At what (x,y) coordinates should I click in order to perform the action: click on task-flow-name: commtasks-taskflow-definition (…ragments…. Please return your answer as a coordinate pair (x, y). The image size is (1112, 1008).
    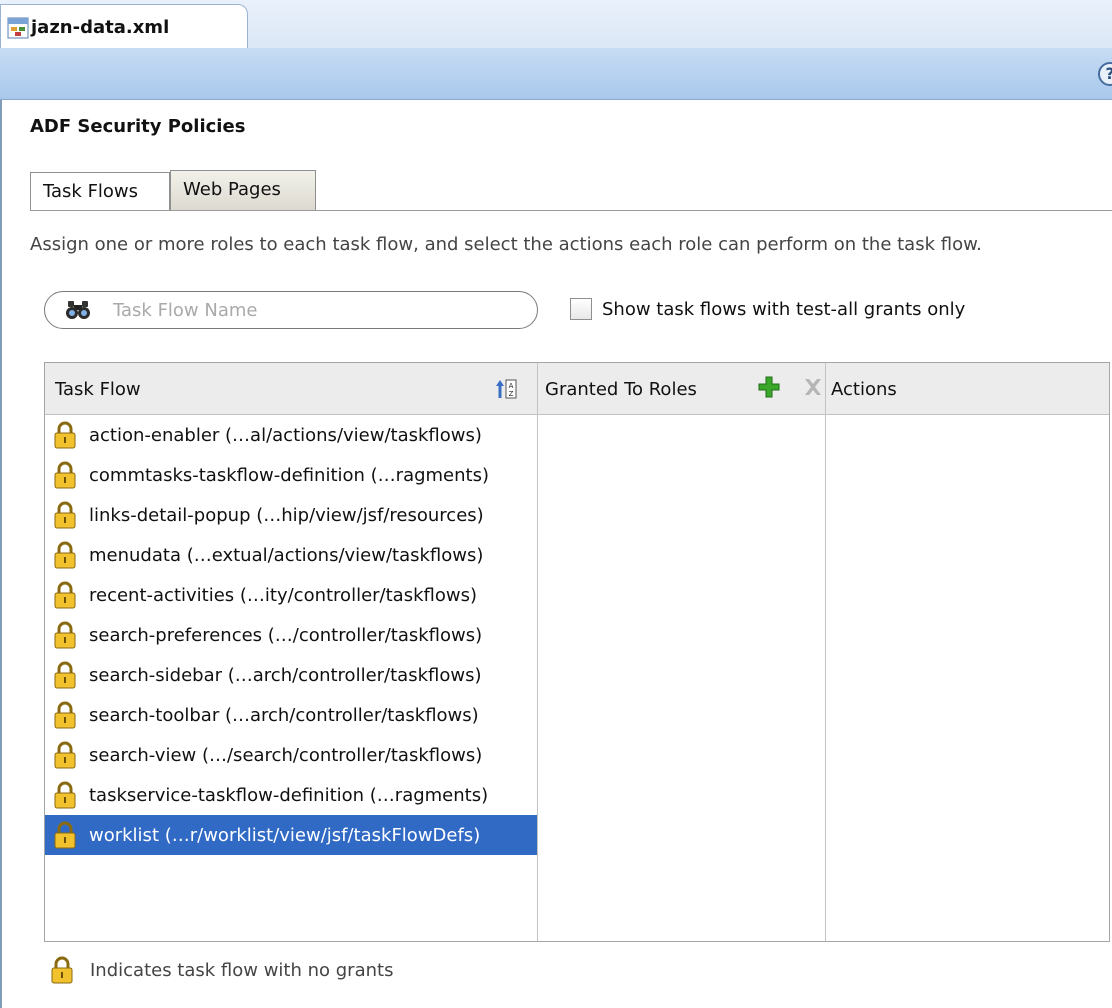
    Looking at the image, I should click on (289, 475).